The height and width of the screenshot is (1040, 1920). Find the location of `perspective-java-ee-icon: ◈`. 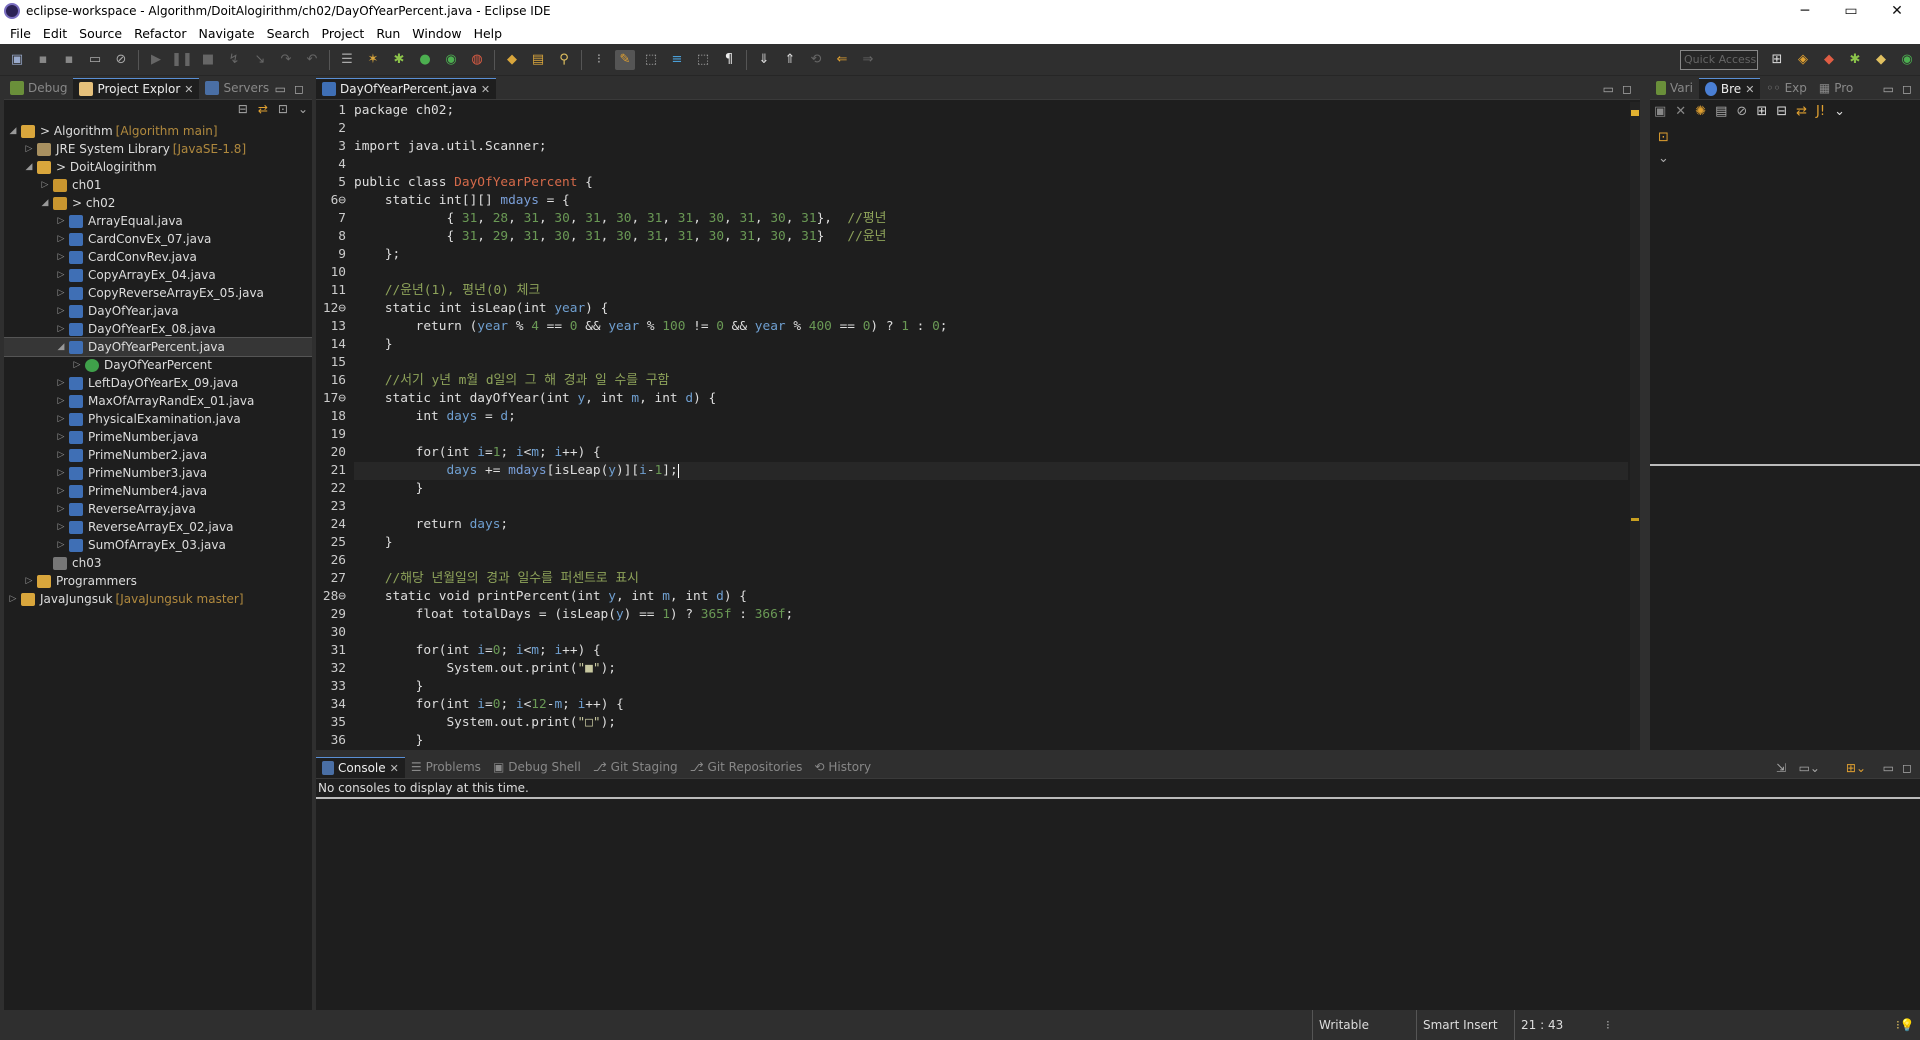

perspective-java-ee-icon: ◈ is located at coordinates (1803, 60).